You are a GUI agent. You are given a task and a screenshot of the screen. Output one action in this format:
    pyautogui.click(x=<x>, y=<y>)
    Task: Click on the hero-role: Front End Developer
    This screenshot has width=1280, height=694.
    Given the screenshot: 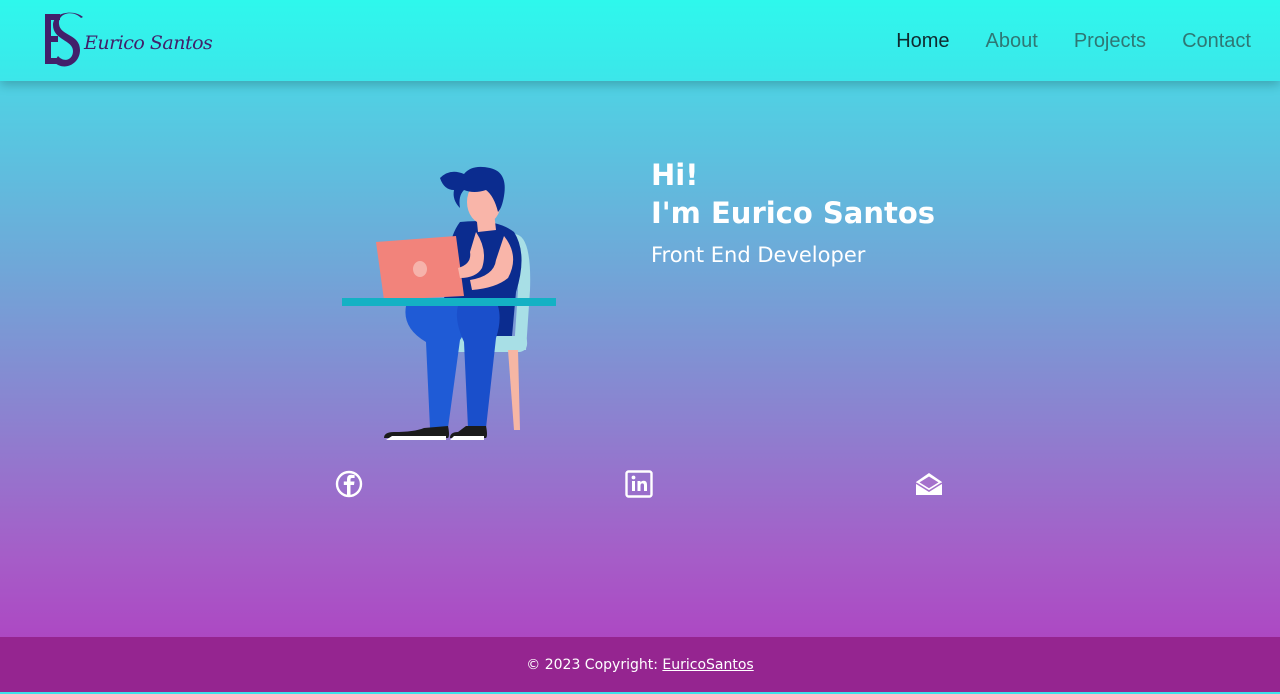 What is the action you would take?
    pyautogui.click(x=758, y=255)
    